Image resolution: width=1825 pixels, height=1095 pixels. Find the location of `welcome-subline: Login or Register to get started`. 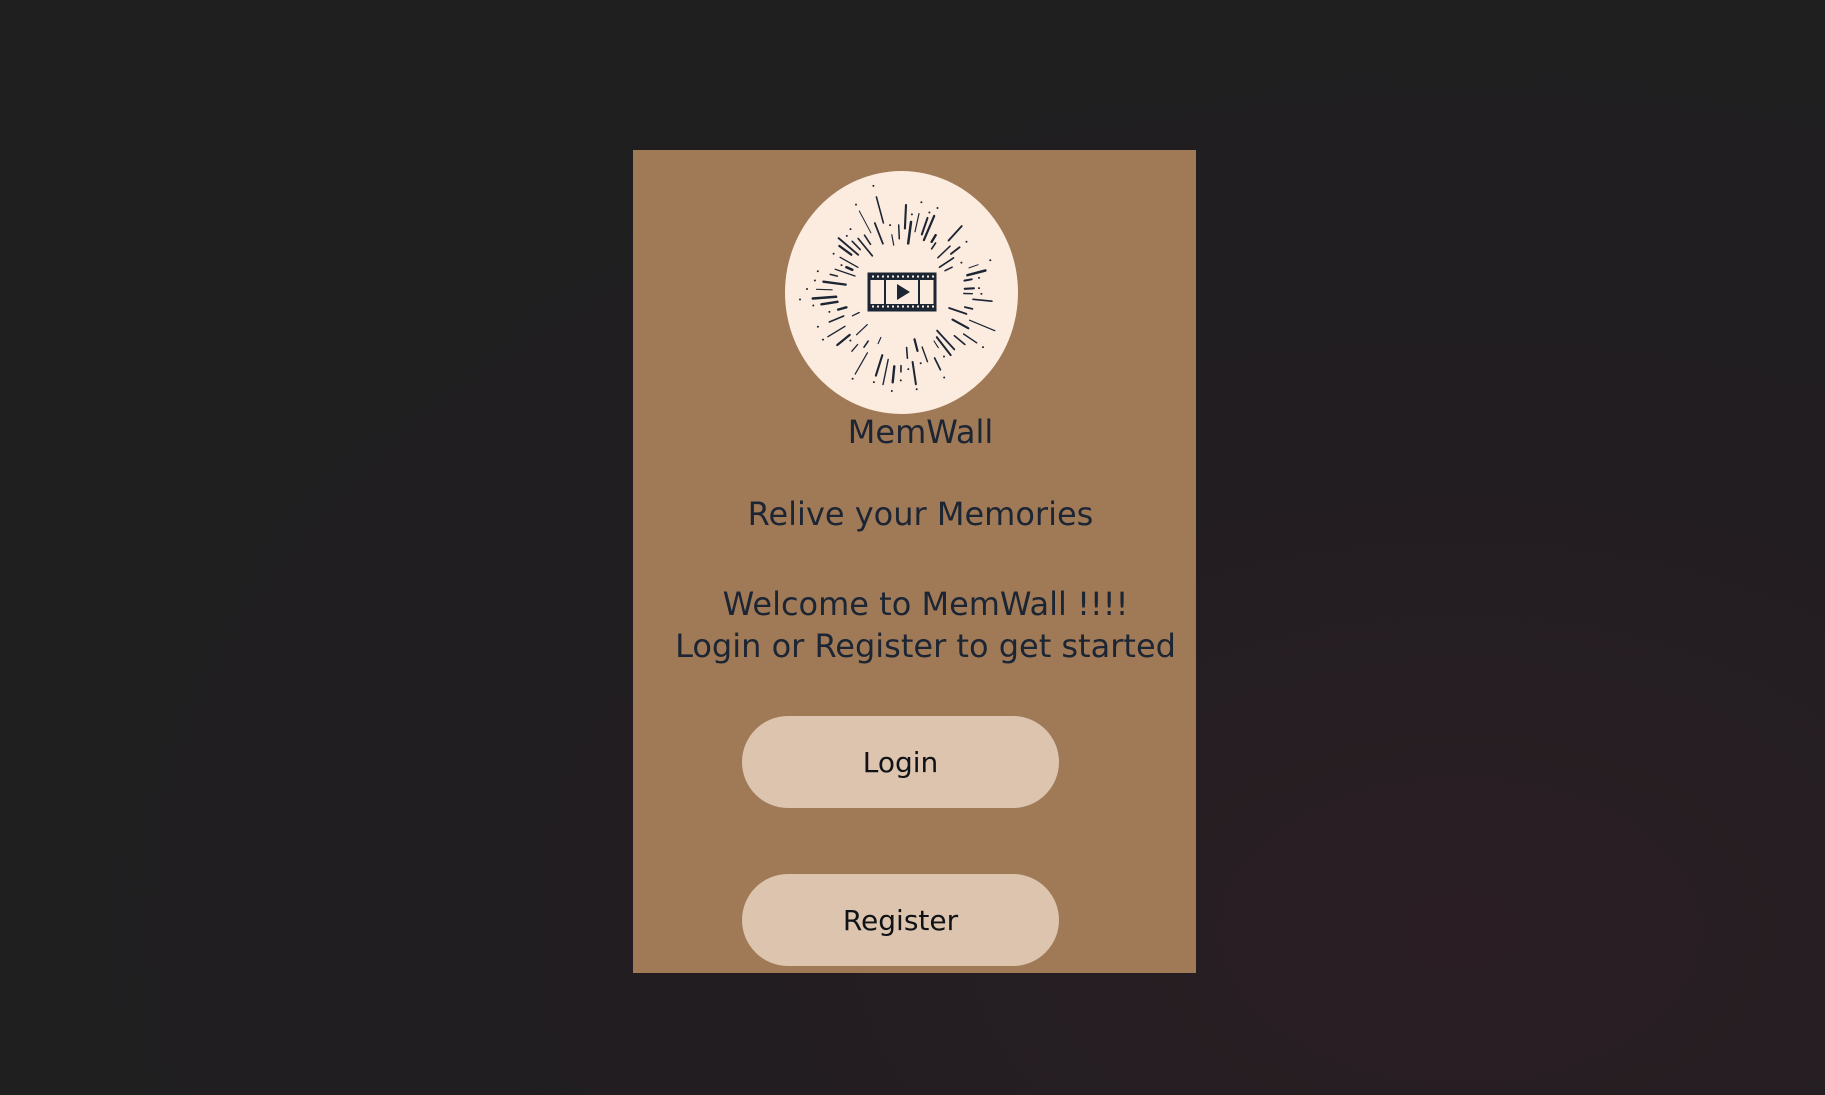

welcome-subline: Login or Register to get started is located at coordinates (925, 646).